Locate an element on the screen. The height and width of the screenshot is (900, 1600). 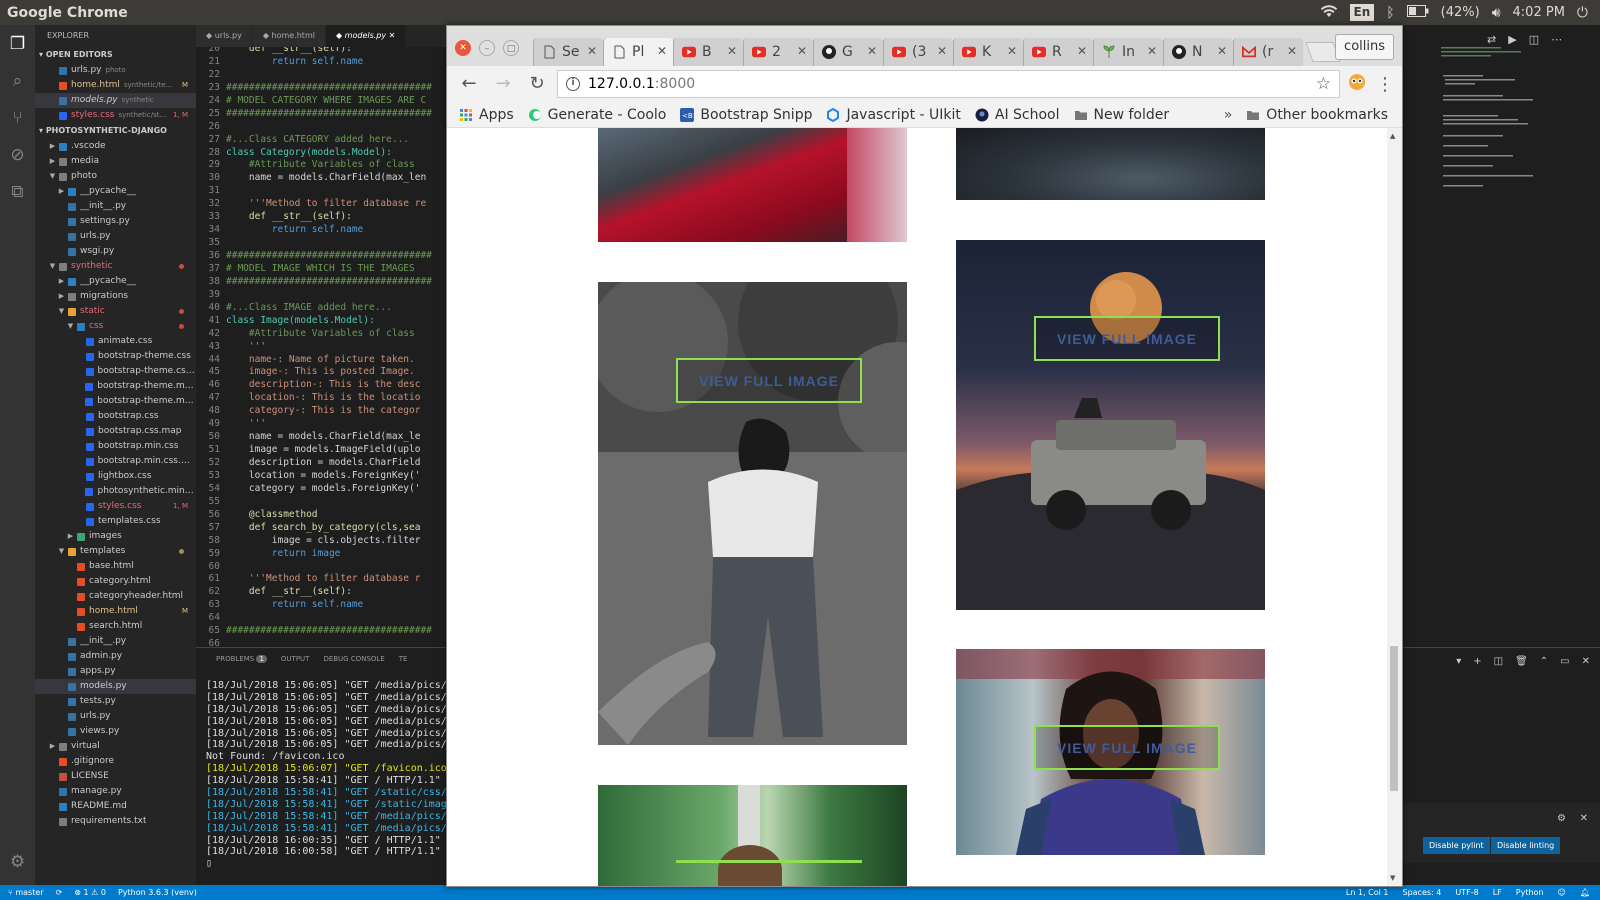
page-scrollbar: ▲ ▼ is located at coordinates (1394, 507).